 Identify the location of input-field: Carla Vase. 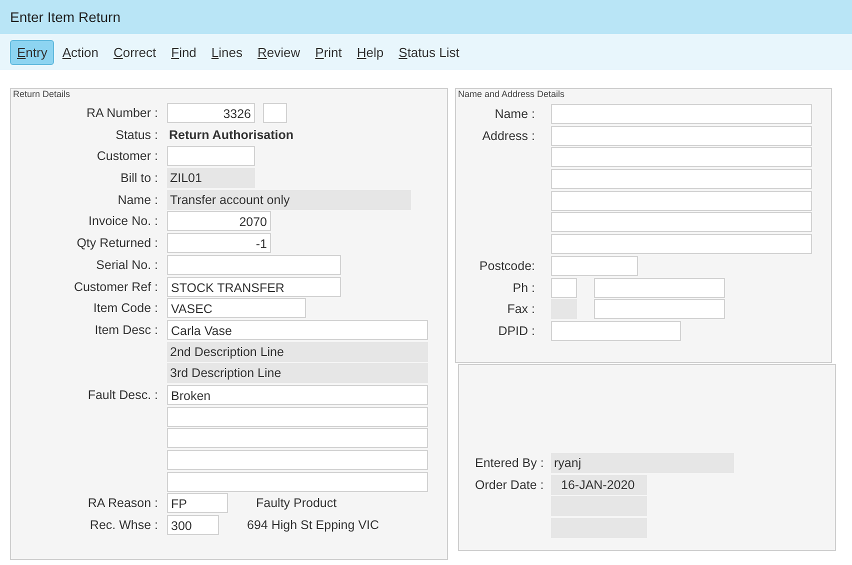
(297, 330).